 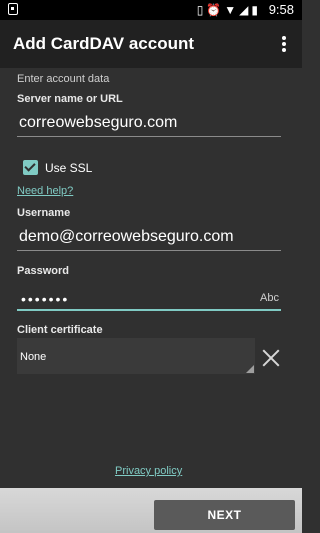 I want to click on status-icons: ▯ ⏰ ▼ ◢ ▮, so click(x=227, y=10).